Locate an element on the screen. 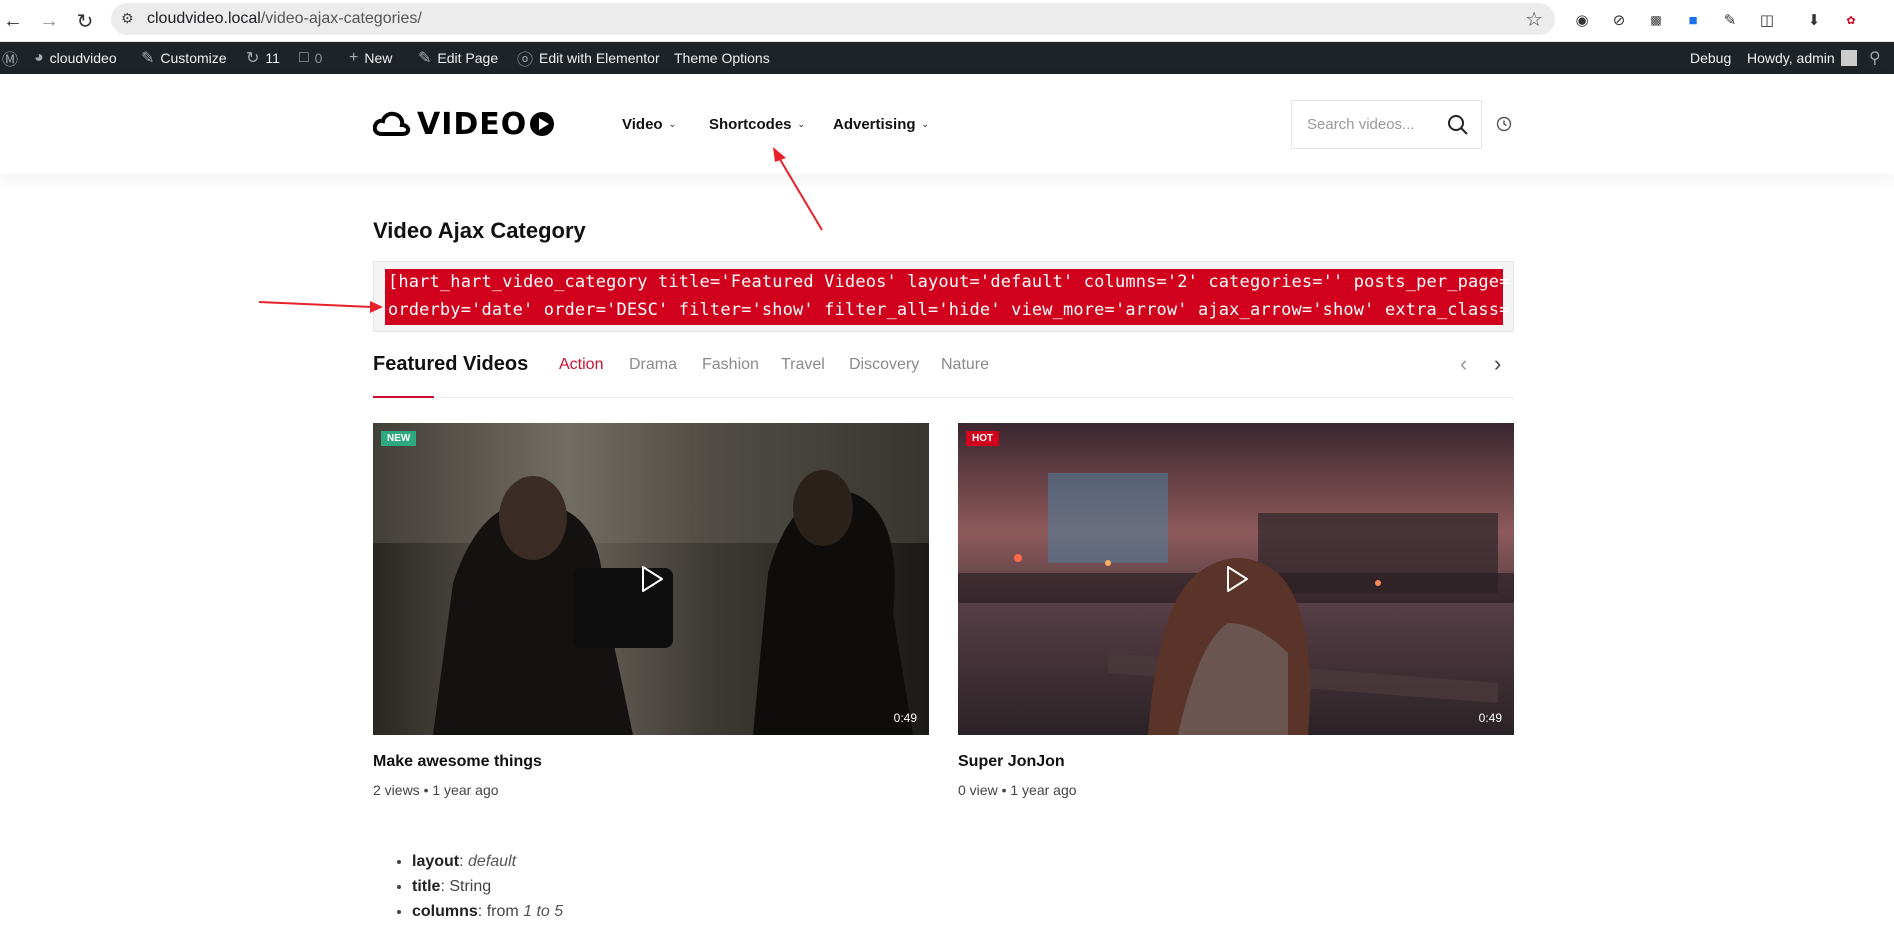  elementor-icon: ⓞ is located at coordinates (525, 60).